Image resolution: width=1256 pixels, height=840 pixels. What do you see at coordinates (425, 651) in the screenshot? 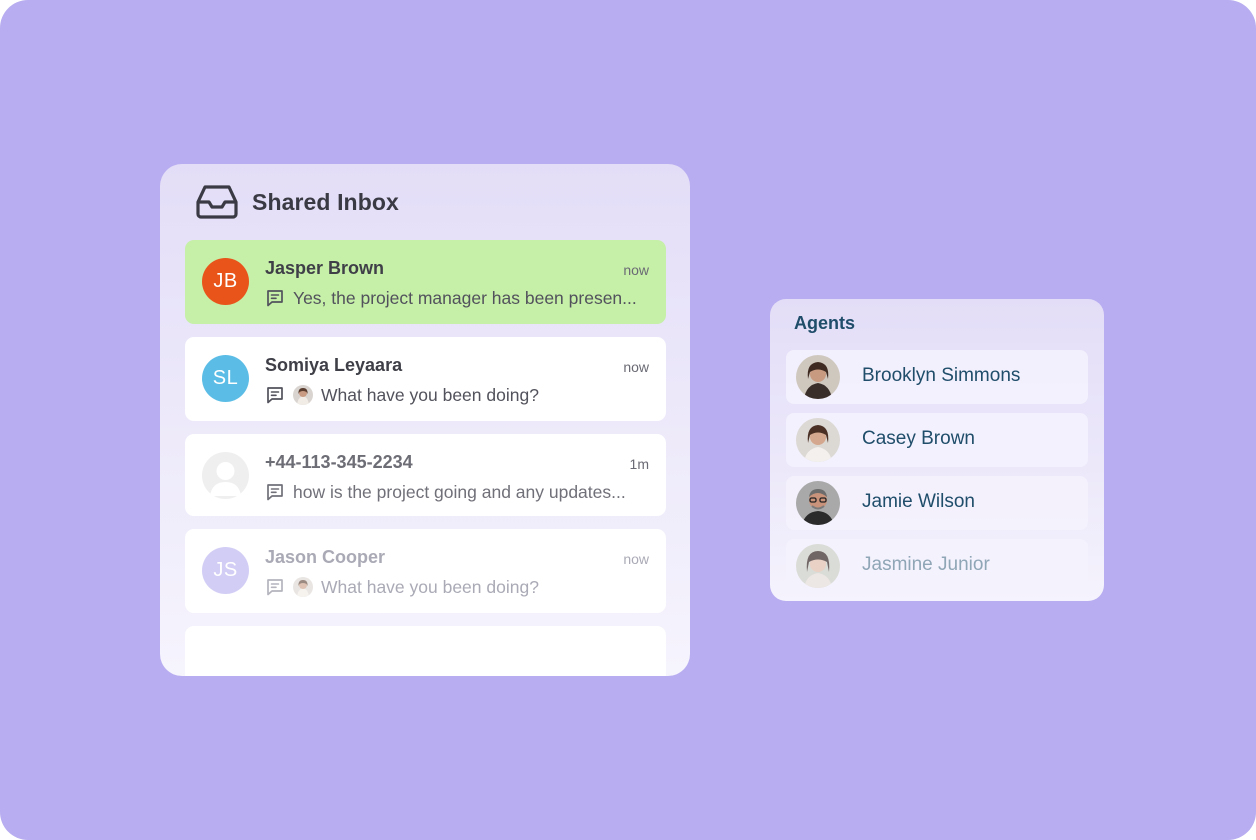
I see `message-row-empty` at bounding box center [425, 651].